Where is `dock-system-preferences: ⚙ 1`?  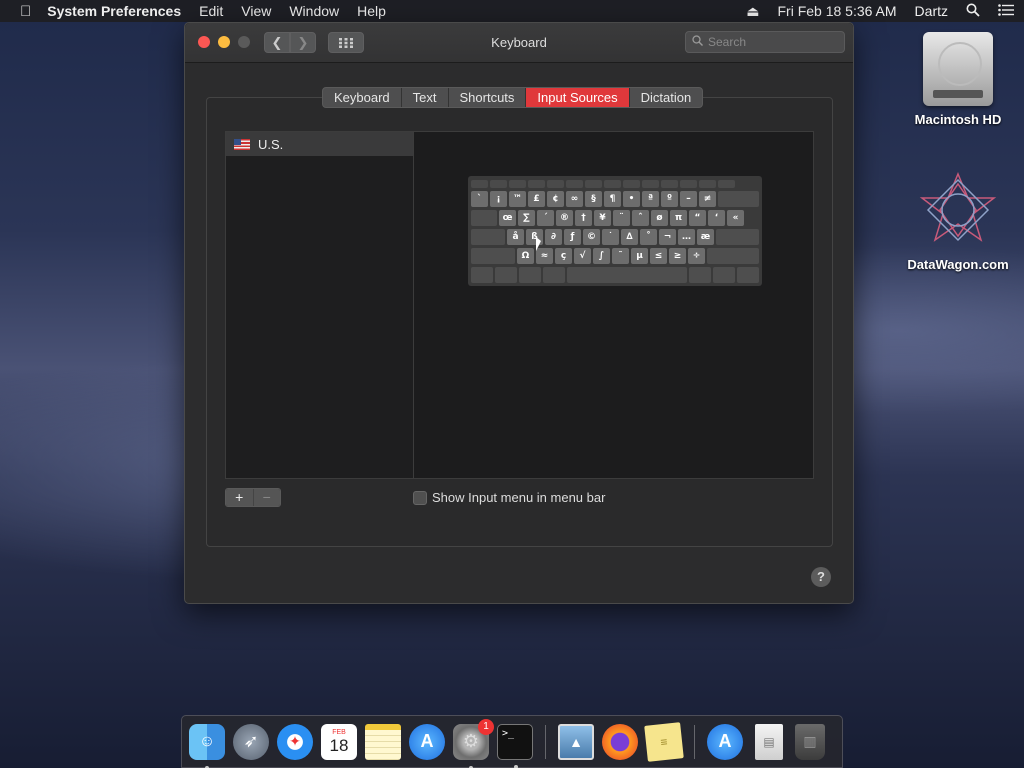 dock-system-preferences: ⚙ 1 is located at coordinates (473, 743).